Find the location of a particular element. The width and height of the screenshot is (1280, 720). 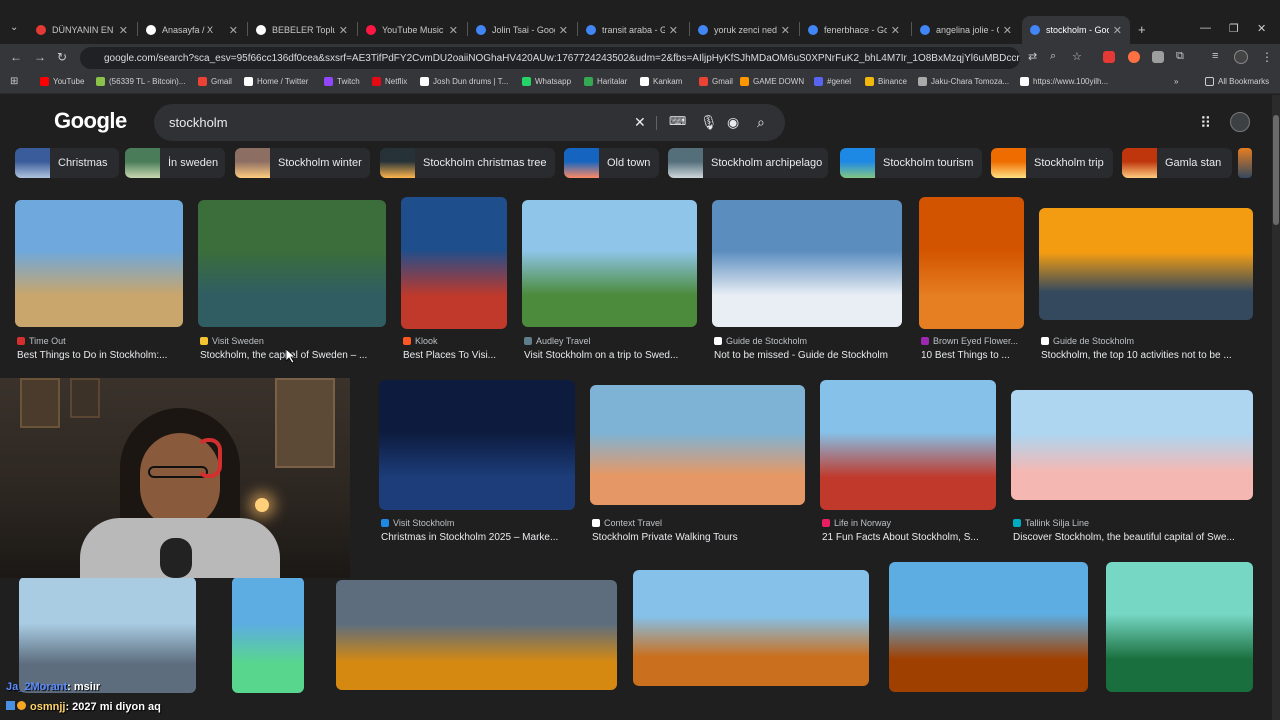

bookmark-item: Kankam is located at coordinates (661, 81).